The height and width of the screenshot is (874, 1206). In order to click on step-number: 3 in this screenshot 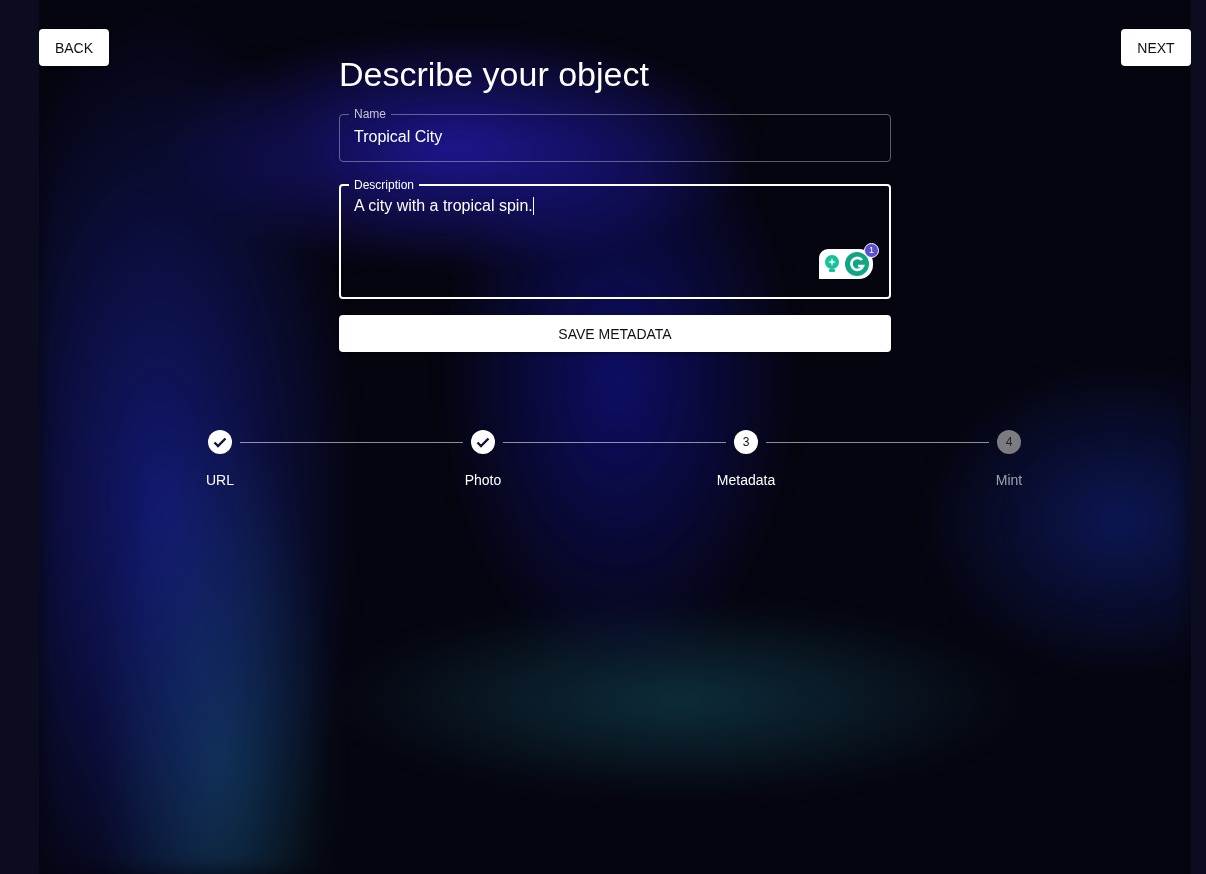, I will do `click(746, 442)`.